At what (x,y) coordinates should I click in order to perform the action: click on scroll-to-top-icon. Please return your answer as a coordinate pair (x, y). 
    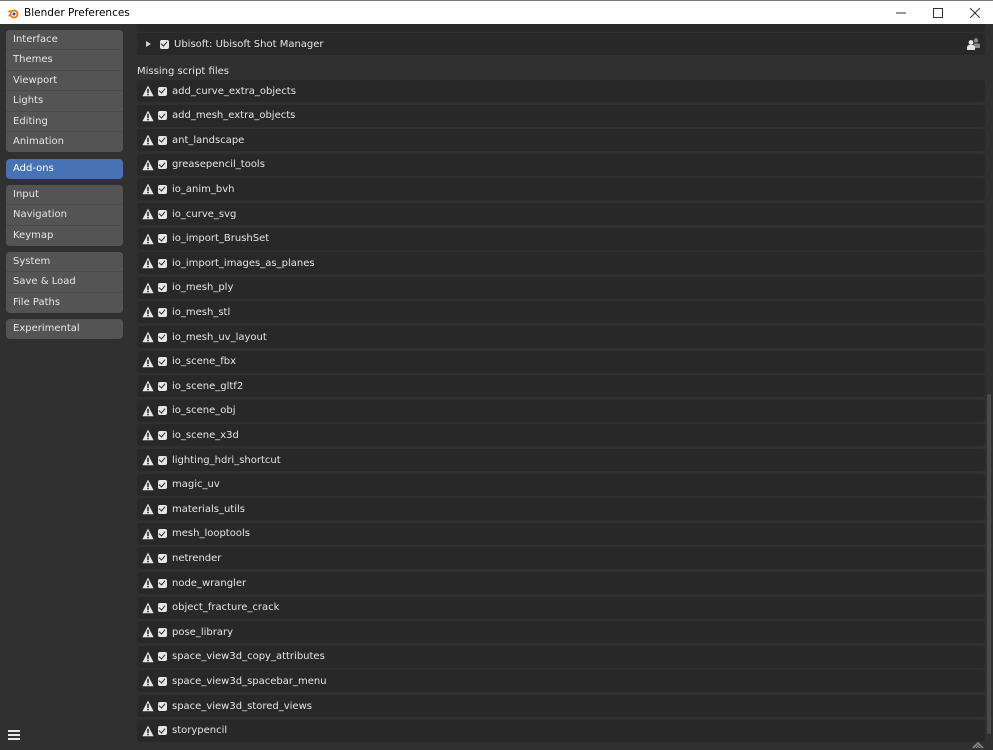
    Looking at the image, I should click on (978, 745).